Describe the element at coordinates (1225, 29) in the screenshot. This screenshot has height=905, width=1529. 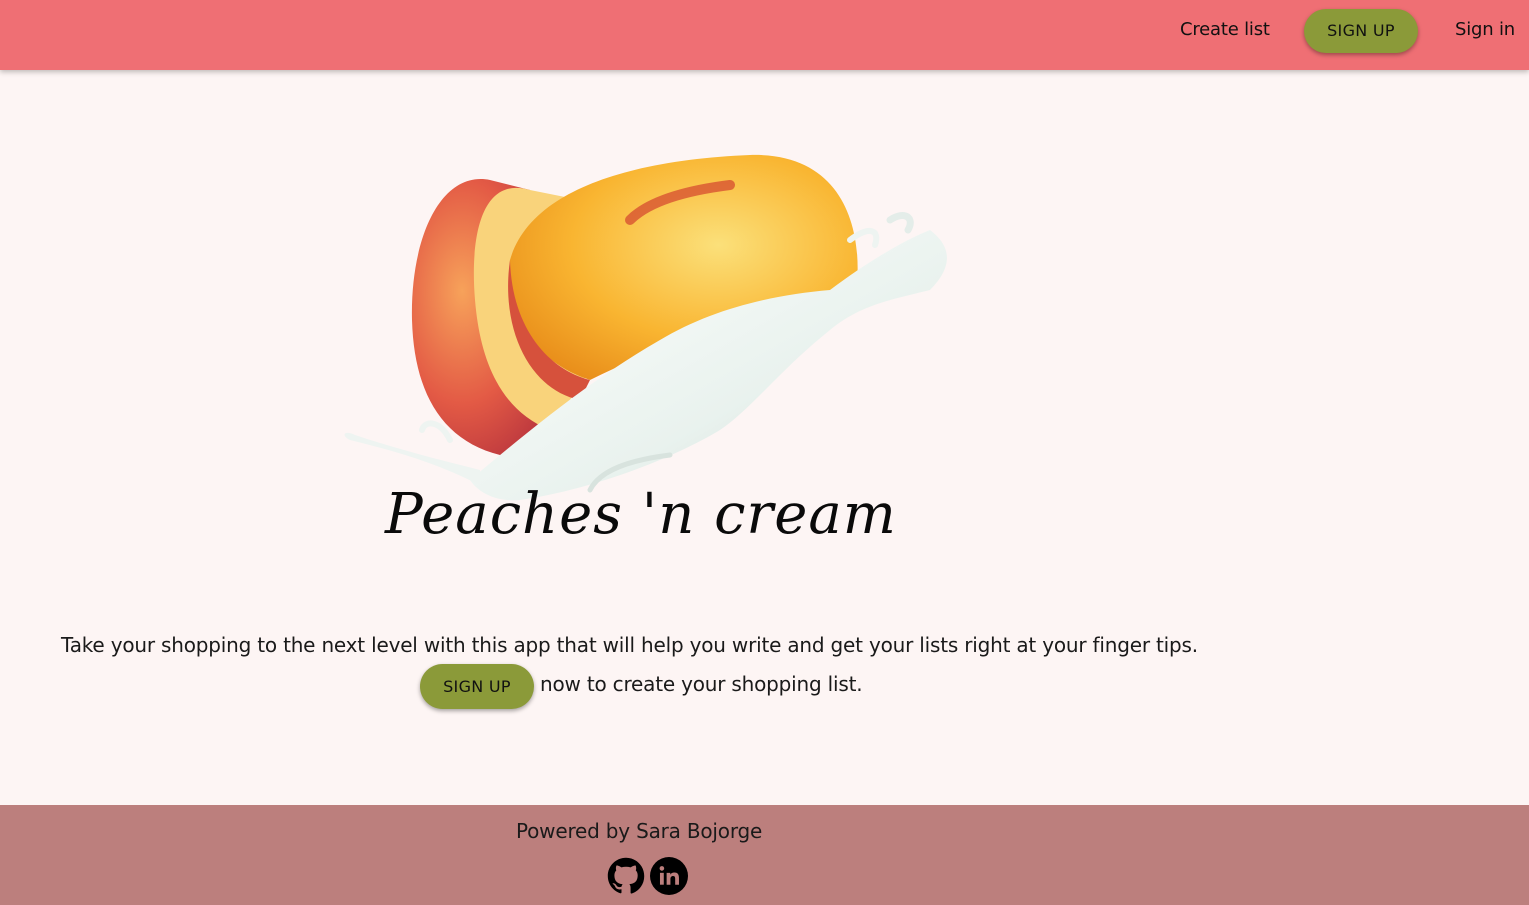
I see `create-list-link: Create list` at that location.